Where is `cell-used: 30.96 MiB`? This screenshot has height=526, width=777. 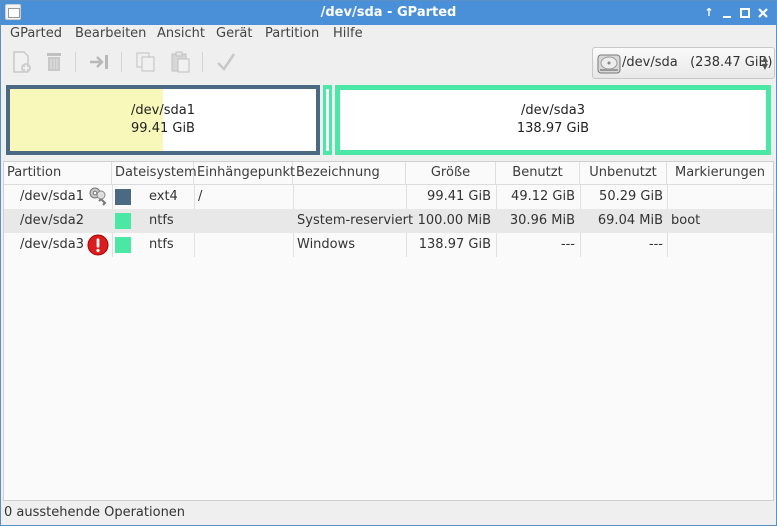 cell-used: 30.96 MiB is located at coordinates (542, 220).